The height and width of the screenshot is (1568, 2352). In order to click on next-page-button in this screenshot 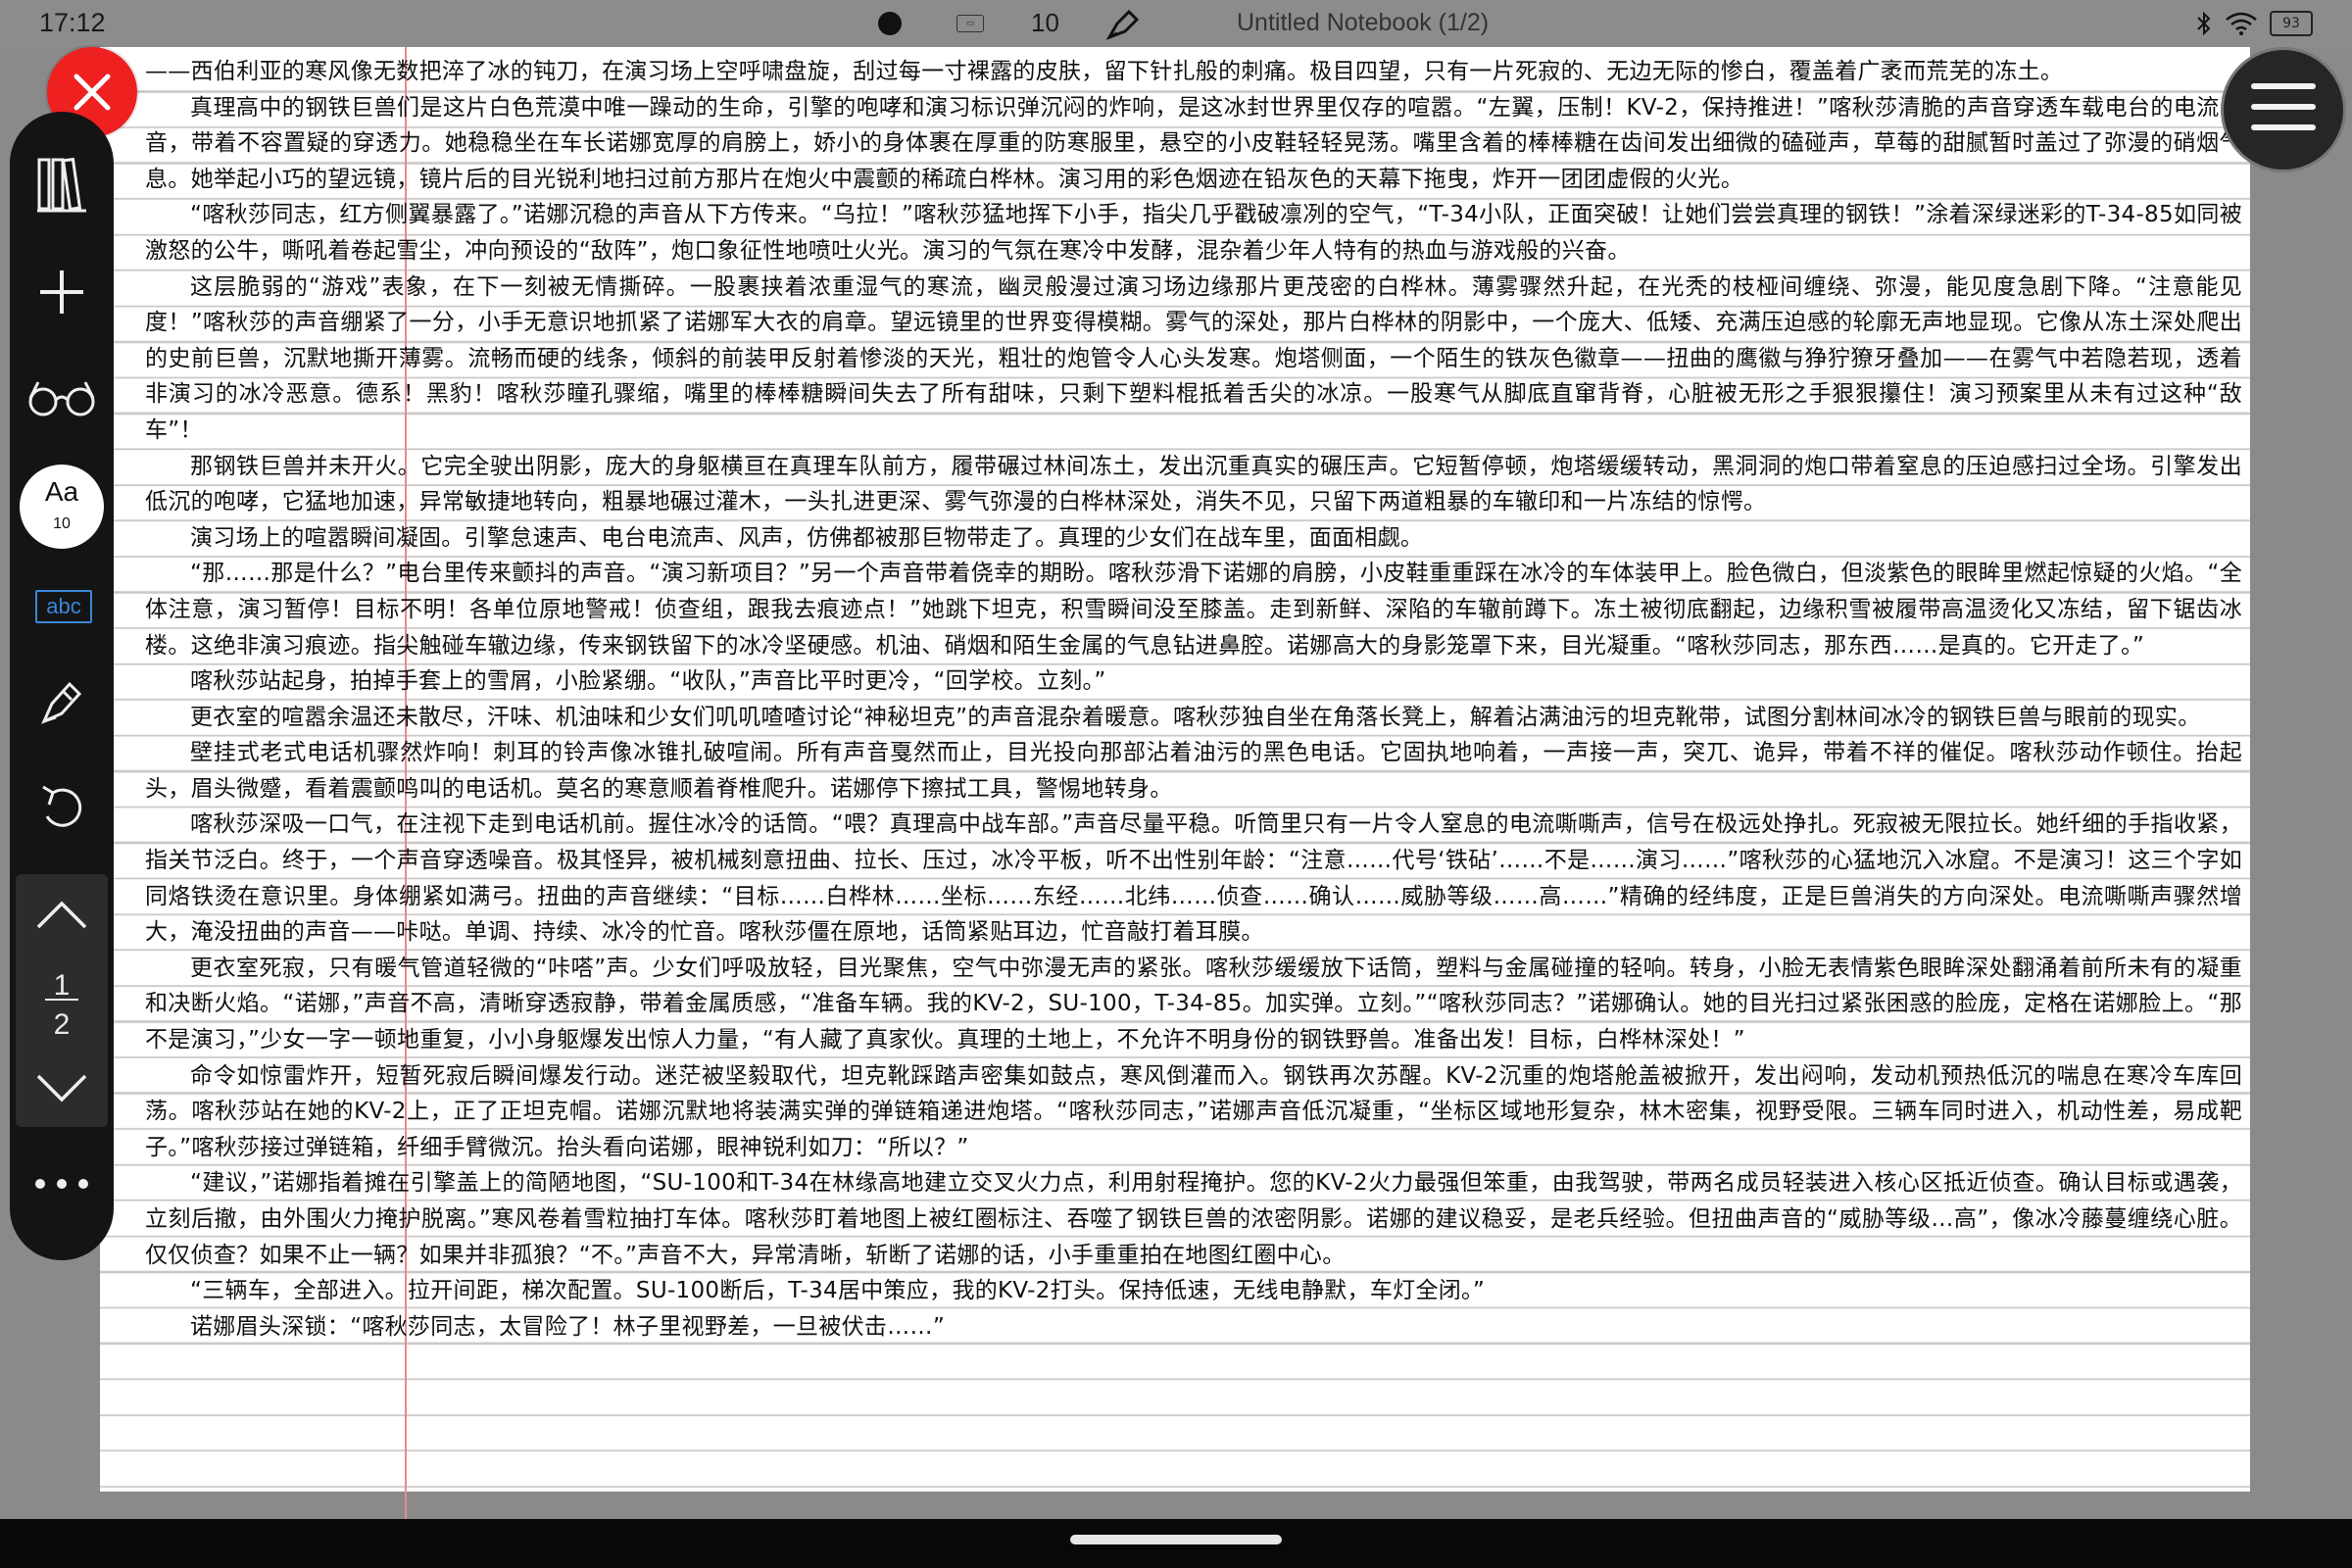, I will do `click(62, 1087)`.